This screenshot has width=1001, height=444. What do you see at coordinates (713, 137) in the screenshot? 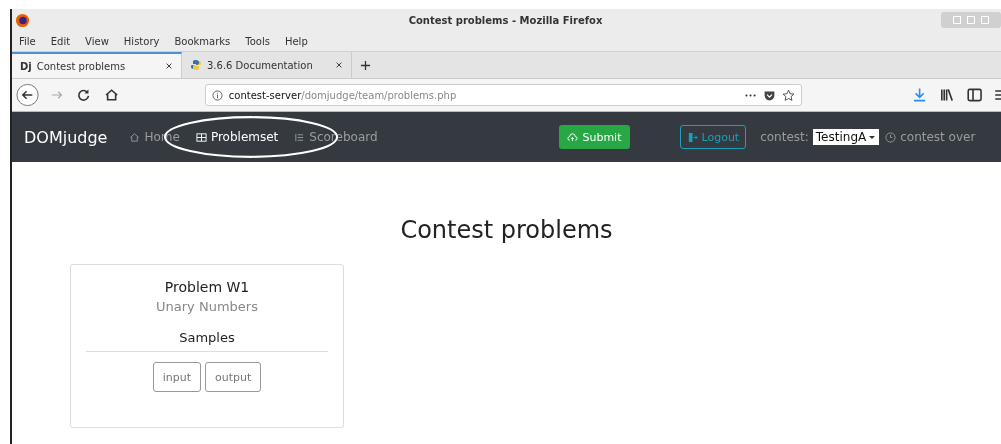
I see `logout-button: Logout` at bounding box center [713, 137].